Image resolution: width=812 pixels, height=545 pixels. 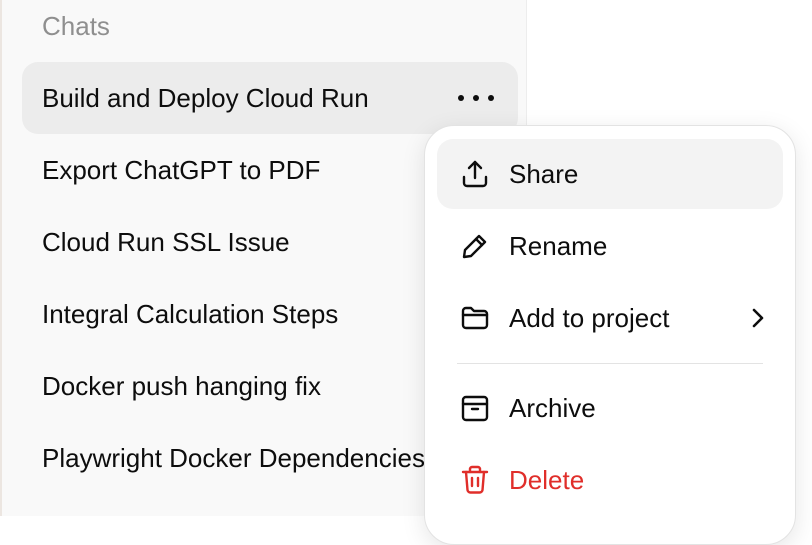 I want to click on menu-divider, so click(x=610, y=363).